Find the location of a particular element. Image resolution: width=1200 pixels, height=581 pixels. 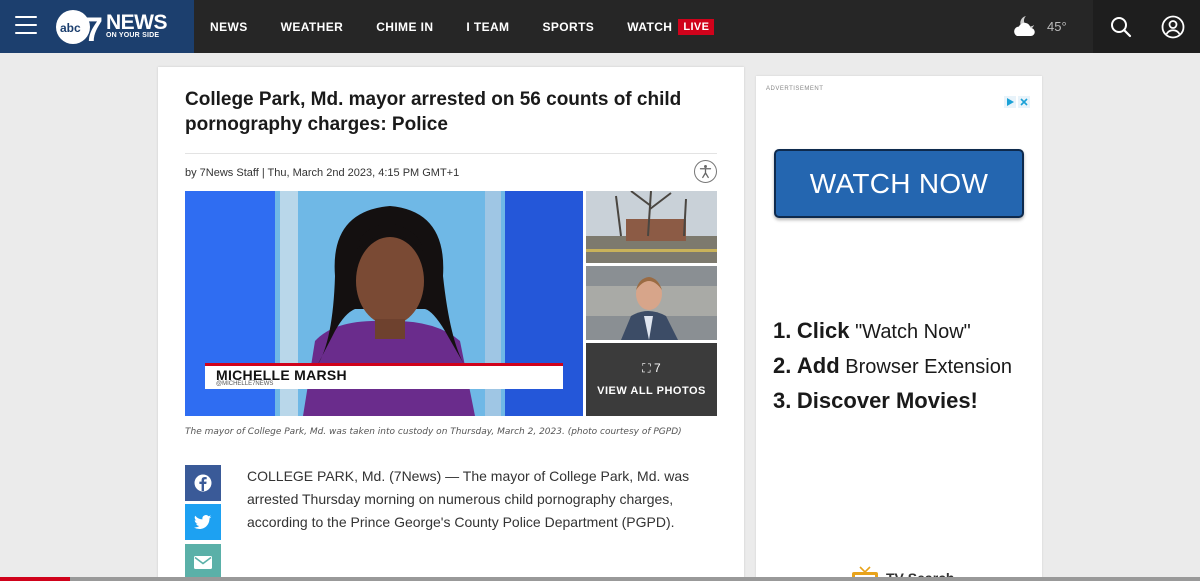

nav-watch-live: WATCH LIVE is located at coordinates (671, 26).